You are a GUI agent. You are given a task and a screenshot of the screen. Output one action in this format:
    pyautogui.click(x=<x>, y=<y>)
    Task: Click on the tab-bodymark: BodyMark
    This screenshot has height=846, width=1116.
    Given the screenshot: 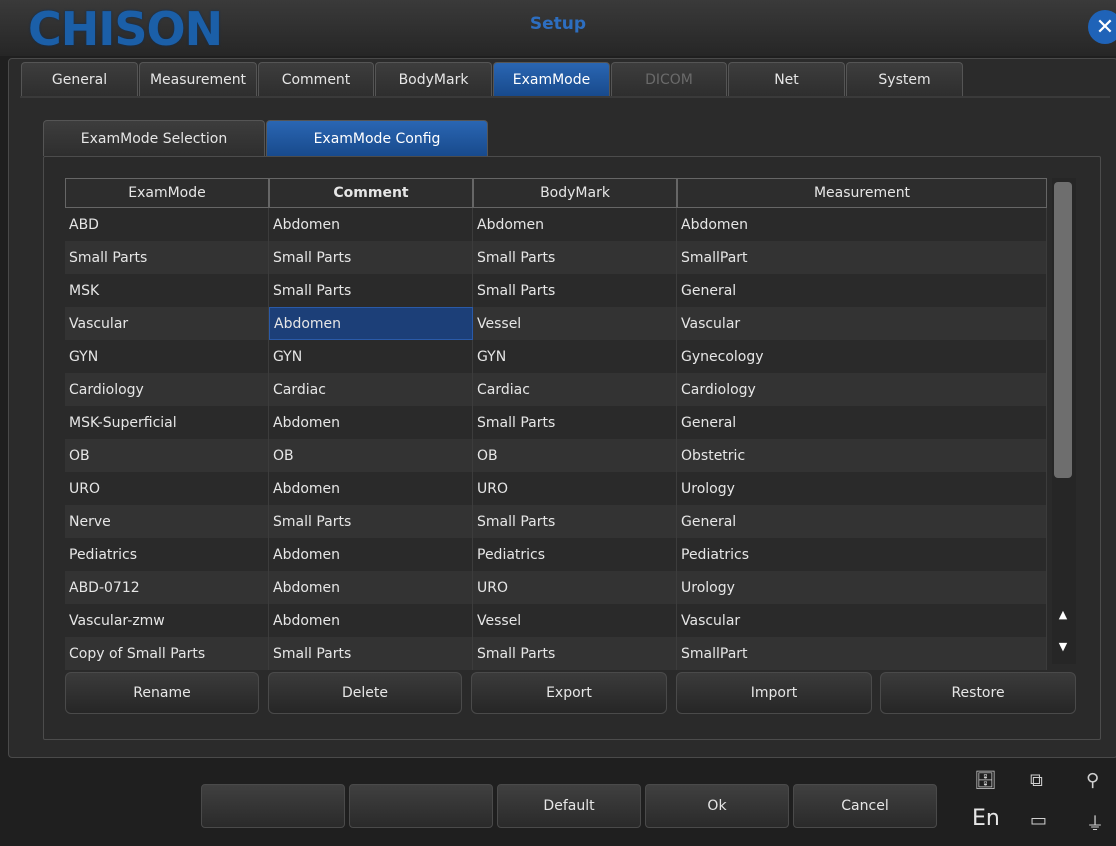 What is the action you would take?
    pyautogui.click(x=433, y=79)
    